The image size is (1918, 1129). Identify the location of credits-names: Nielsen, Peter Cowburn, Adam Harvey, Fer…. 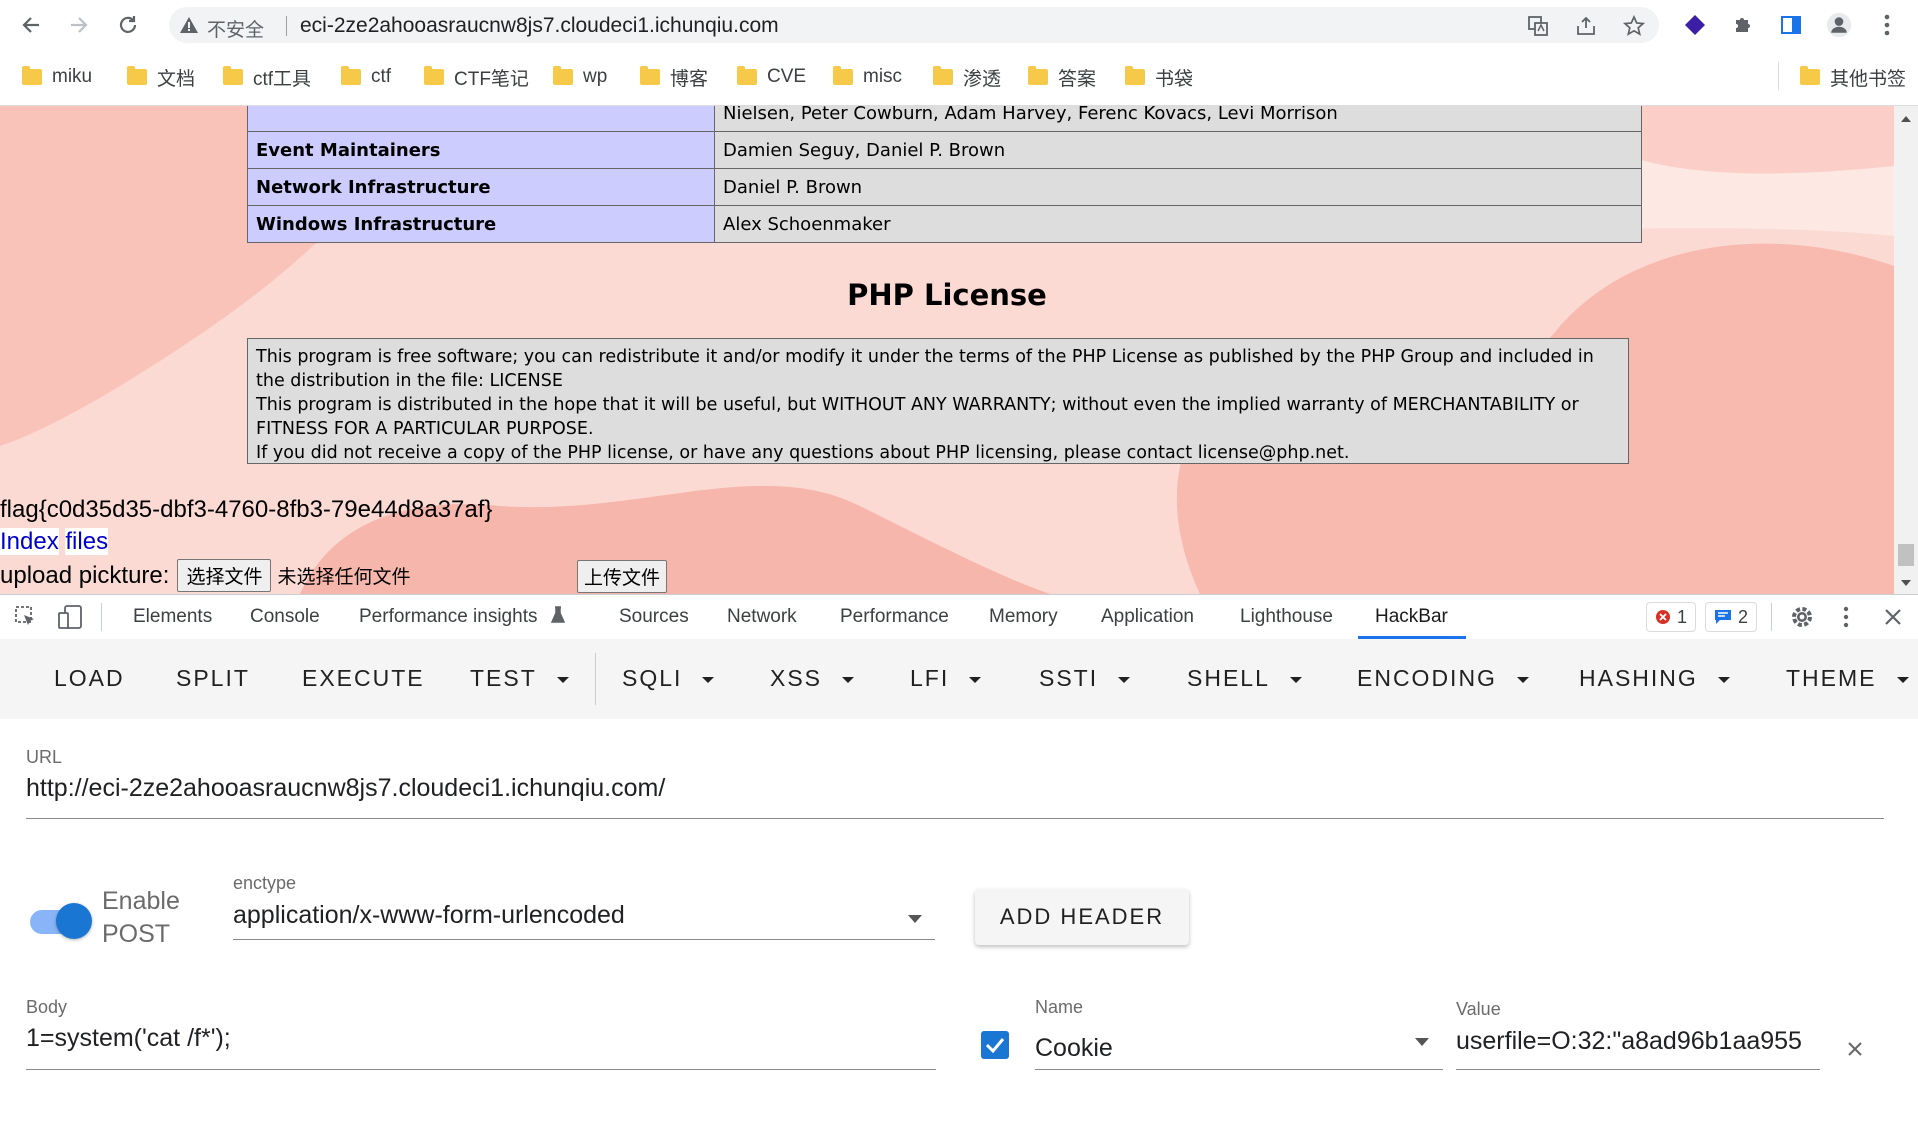
(1178, 119).